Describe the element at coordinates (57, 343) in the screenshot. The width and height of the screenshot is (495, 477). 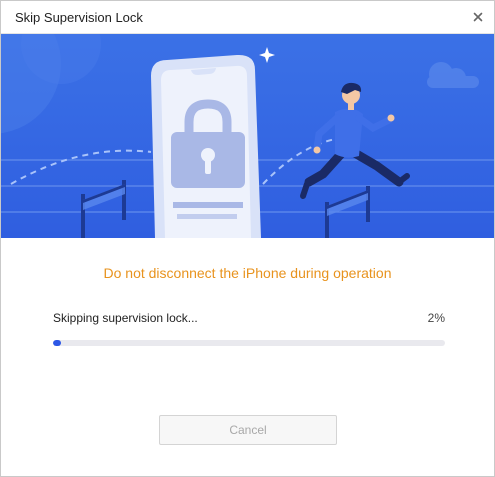
I see `progress-bar-fill` at that location.